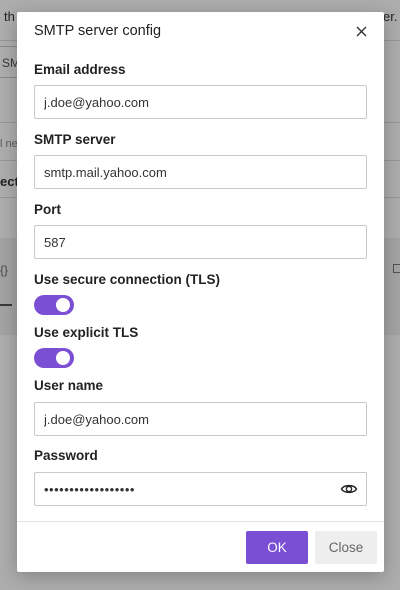  What do you see at coordinates (200, 521) in the screenshot?
I see `footer-divider` at bounding box center [200, 521].